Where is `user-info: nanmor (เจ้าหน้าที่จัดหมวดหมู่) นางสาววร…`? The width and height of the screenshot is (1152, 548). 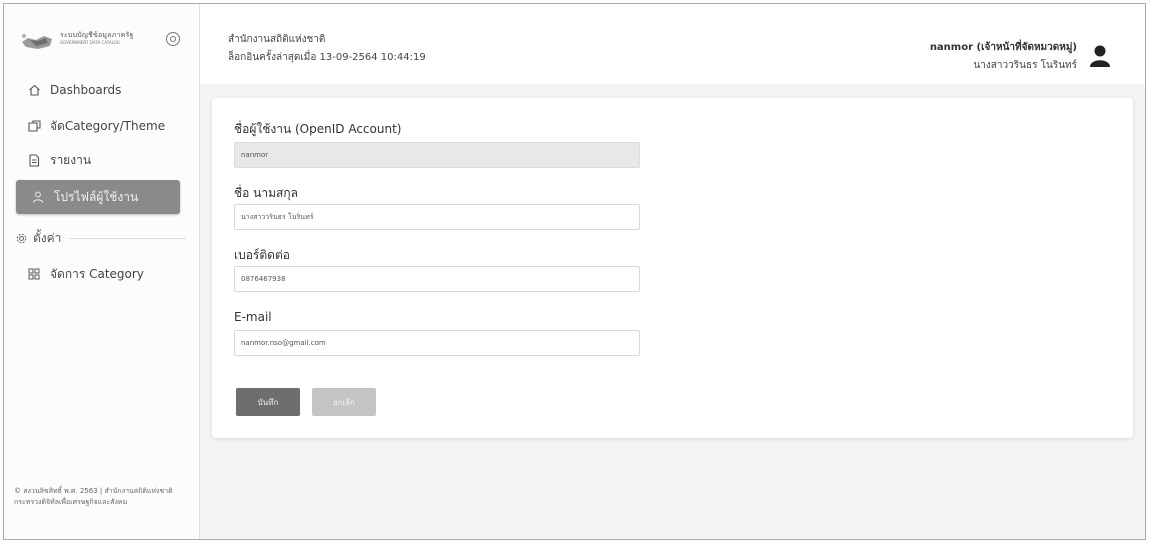
user-info: nanmor (เจ้าหน้าที่จัดหมวดหมู่) นางสาววร… is located at coordinates (1003, 56).